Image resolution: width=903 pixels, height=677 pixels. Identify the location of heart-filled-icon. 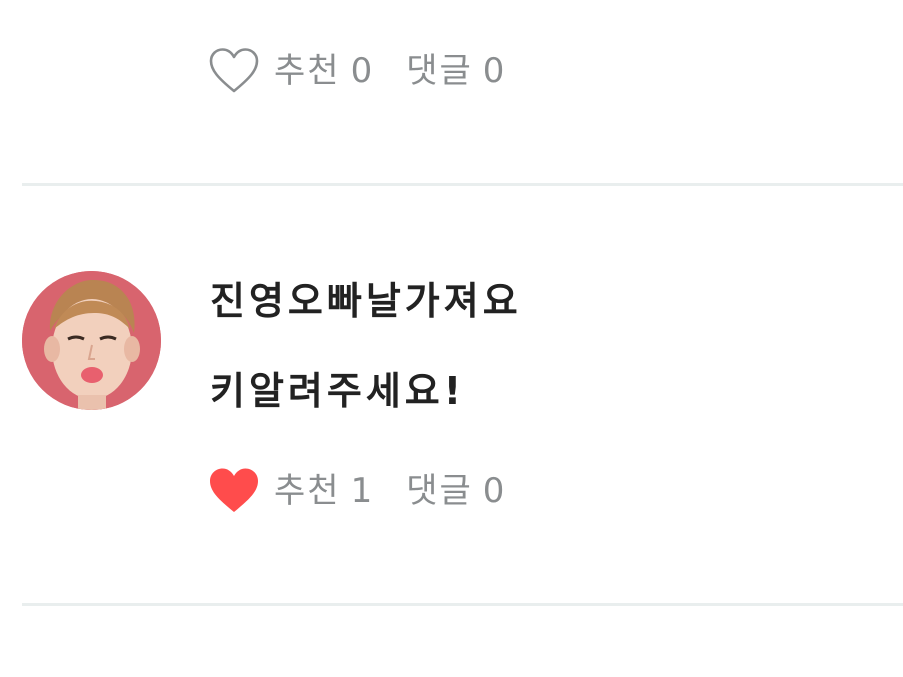
(234, 491).